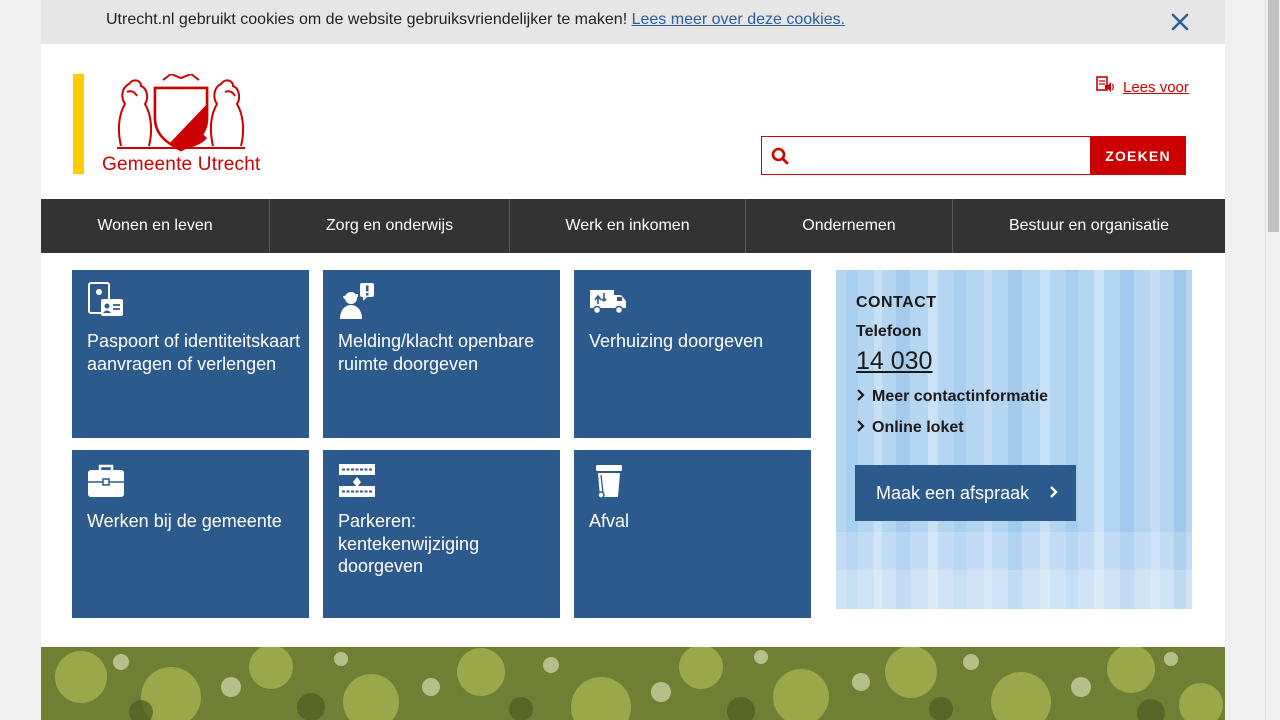 The height and width of the screenshot is (720, 1280). Describe the element at coordinates (1089, 226) in the screenshot. I see `nav-item-bestuur: Bestuur en organisatie` at that location.